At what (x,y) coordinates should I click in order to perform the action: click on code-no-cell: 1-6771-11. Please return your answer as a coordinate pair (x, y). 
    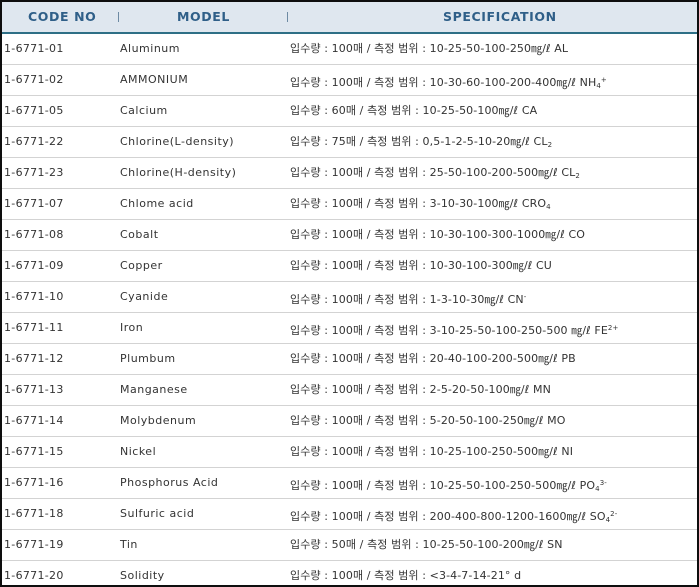
    Looking at the image, I should click on (34, 327).